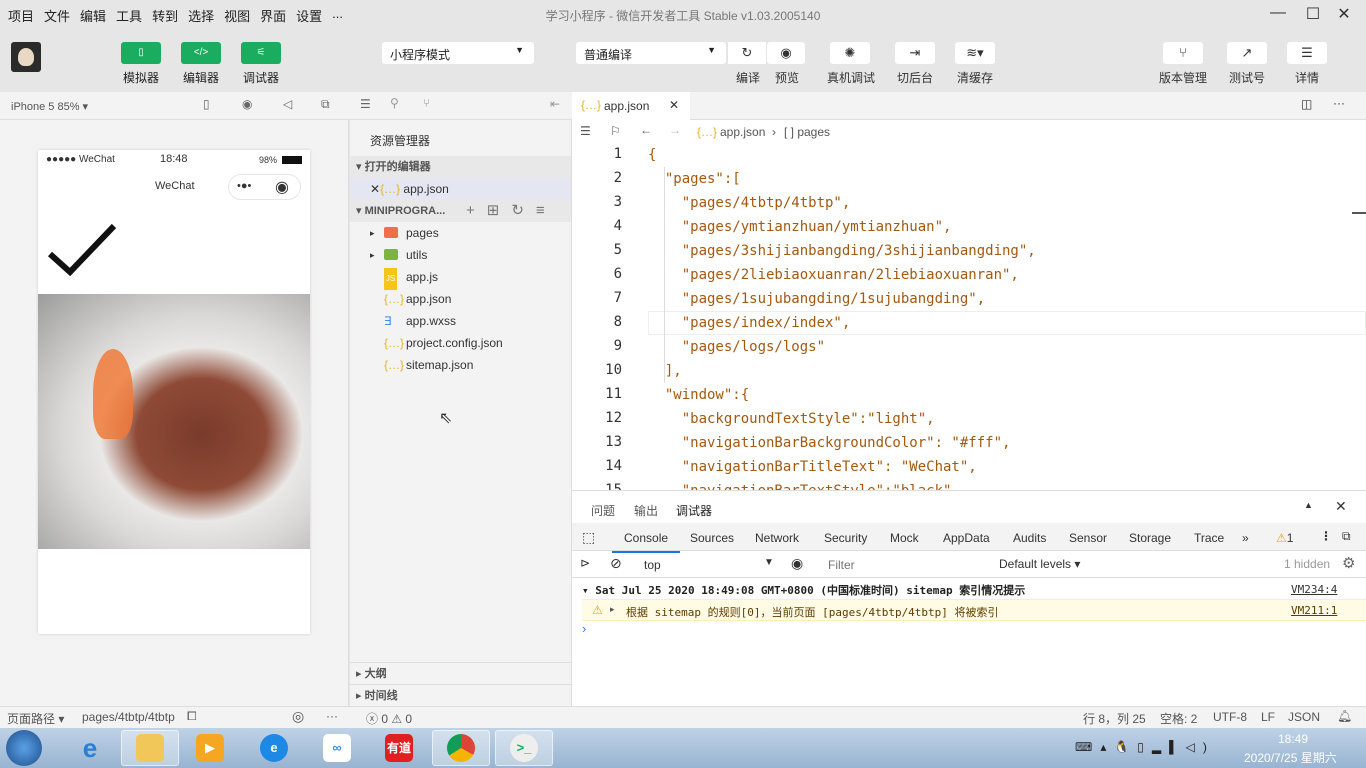 The image size is (1366, 768). I want to click on code-line: ],, so click(665, 371).